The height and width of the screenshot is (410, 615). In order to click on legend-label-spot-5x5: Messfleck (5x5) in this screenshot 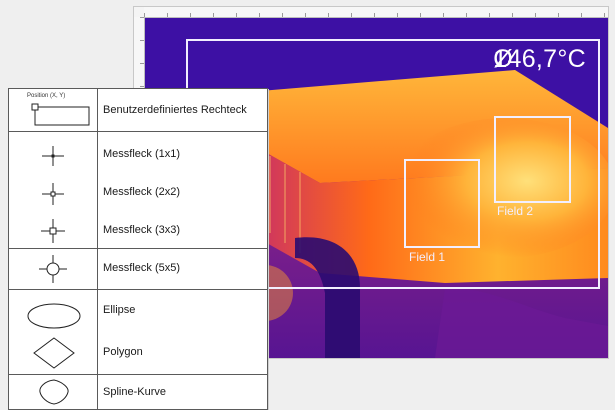, I will do `click(142, 268)`.